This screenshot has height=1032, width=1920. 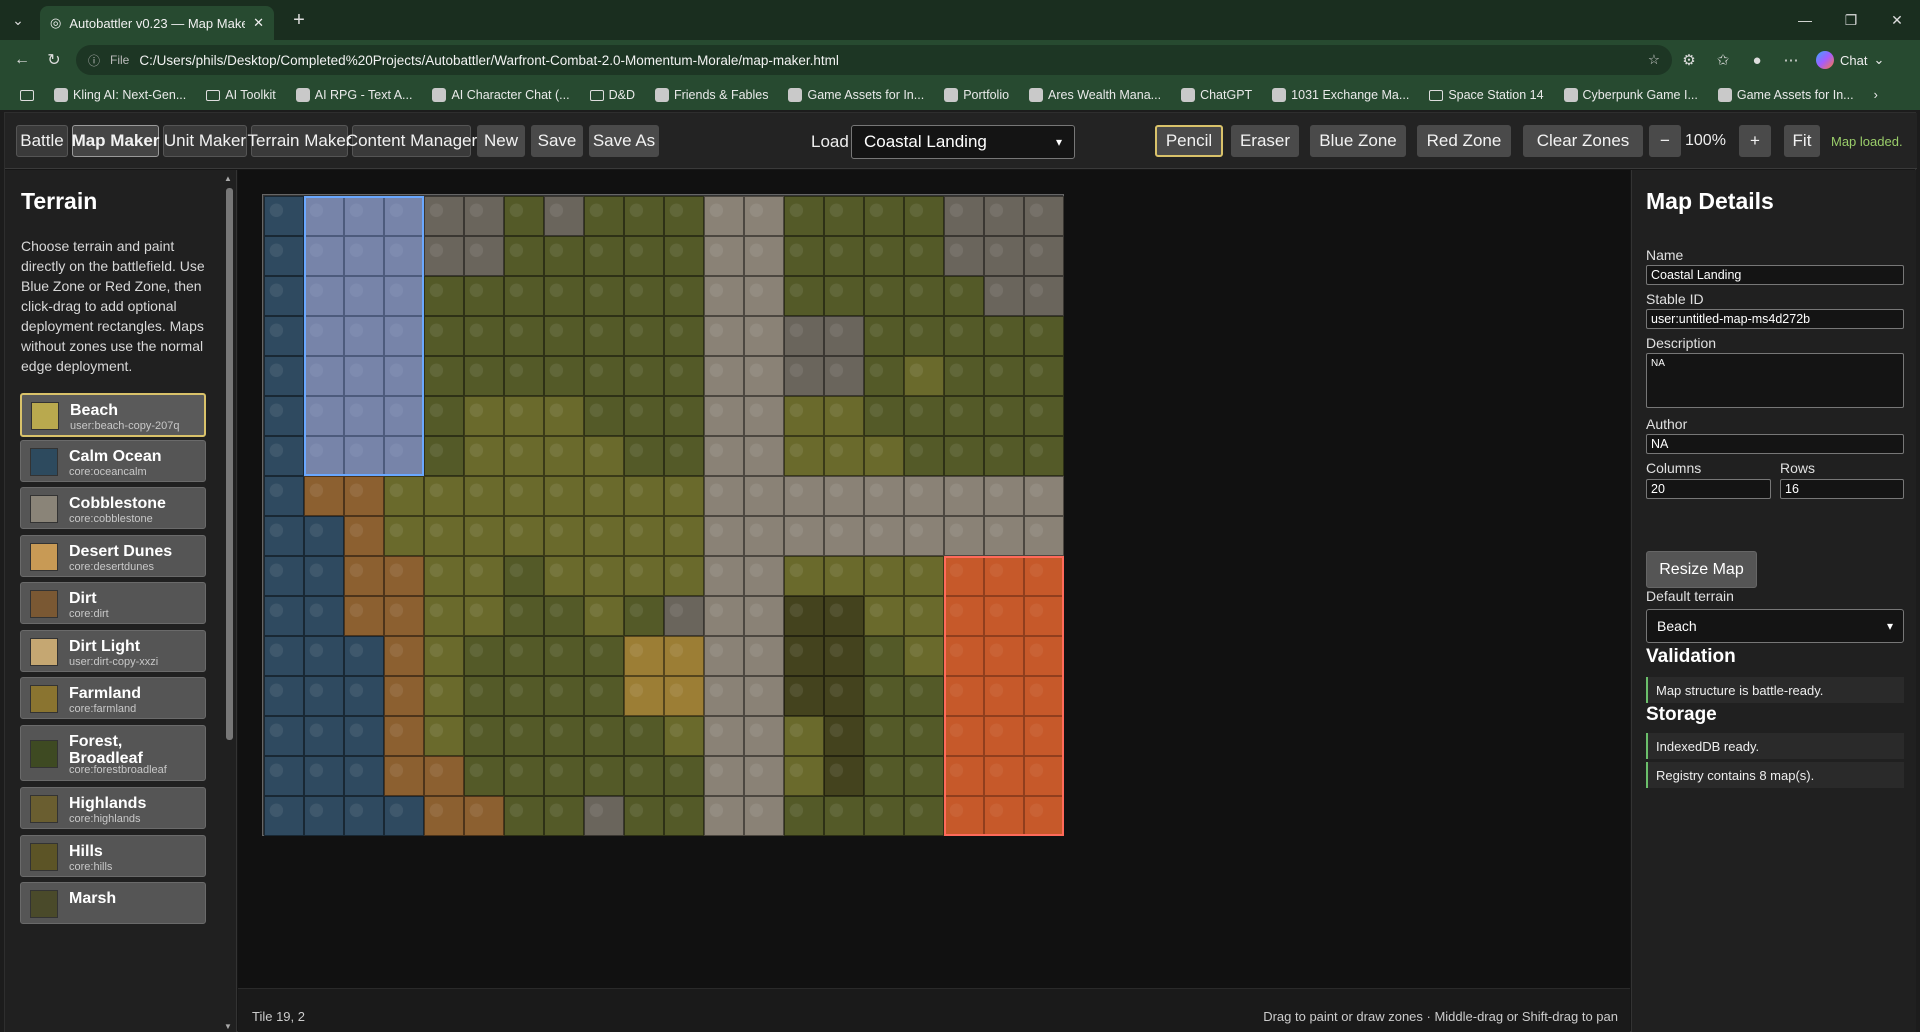 What do you see at coordinates (1265, 141) in the screenshot?
I see `eraser-tool-button: Eraser` at bounding box center [1265, 141].